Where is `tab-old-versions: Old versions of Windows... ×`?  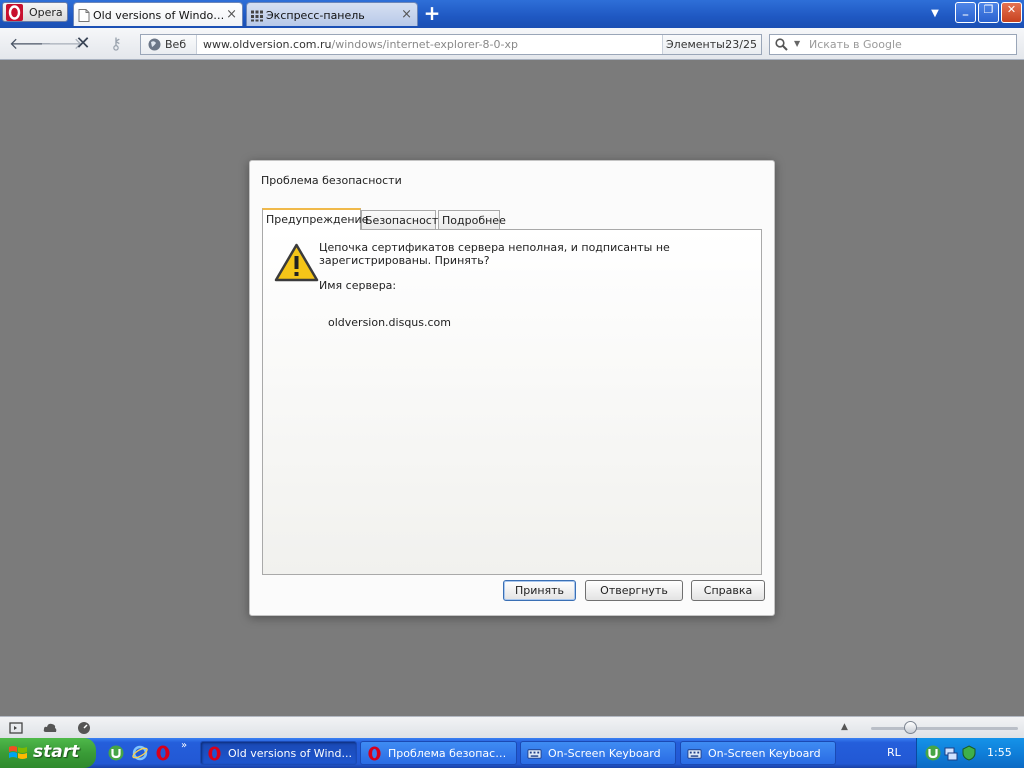
tab-old-versions: Old versions of Windows... × is located at coordinates (158, 14).